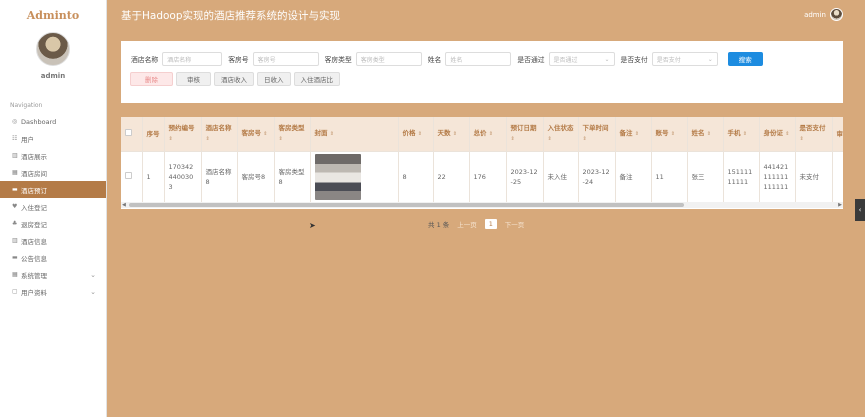  What do you see at coordinates (15, 206) in the screenshot?
I see `checkin-icon: ♥` at bounding box center [15, 206].